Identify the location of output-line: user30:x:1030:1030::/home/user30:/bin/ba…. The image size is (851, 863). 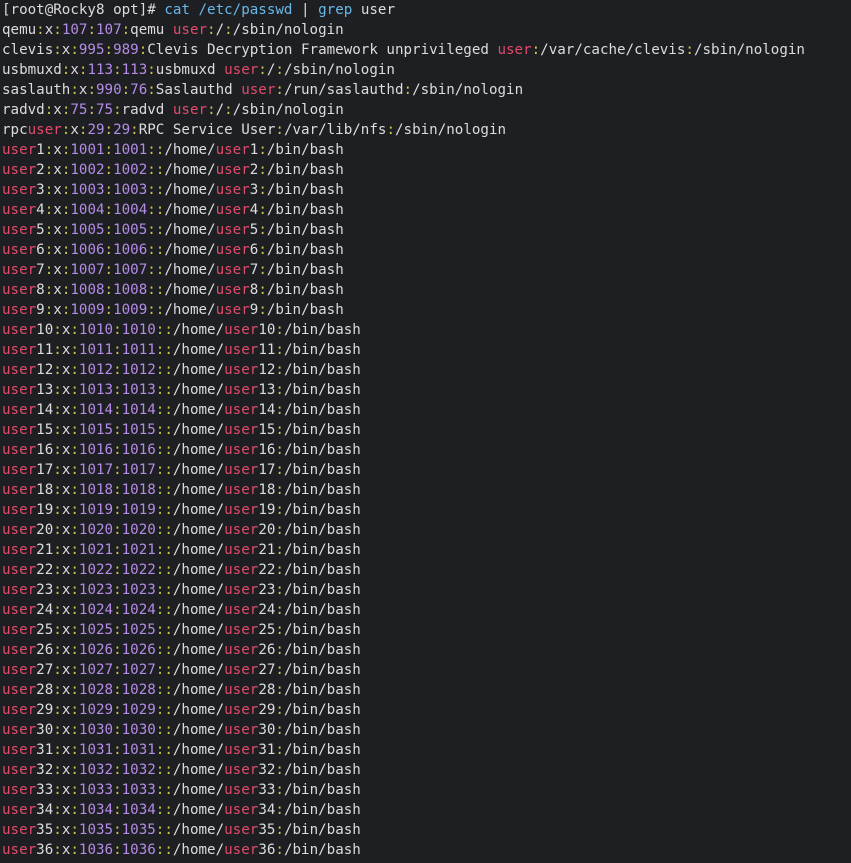
(181, 730).